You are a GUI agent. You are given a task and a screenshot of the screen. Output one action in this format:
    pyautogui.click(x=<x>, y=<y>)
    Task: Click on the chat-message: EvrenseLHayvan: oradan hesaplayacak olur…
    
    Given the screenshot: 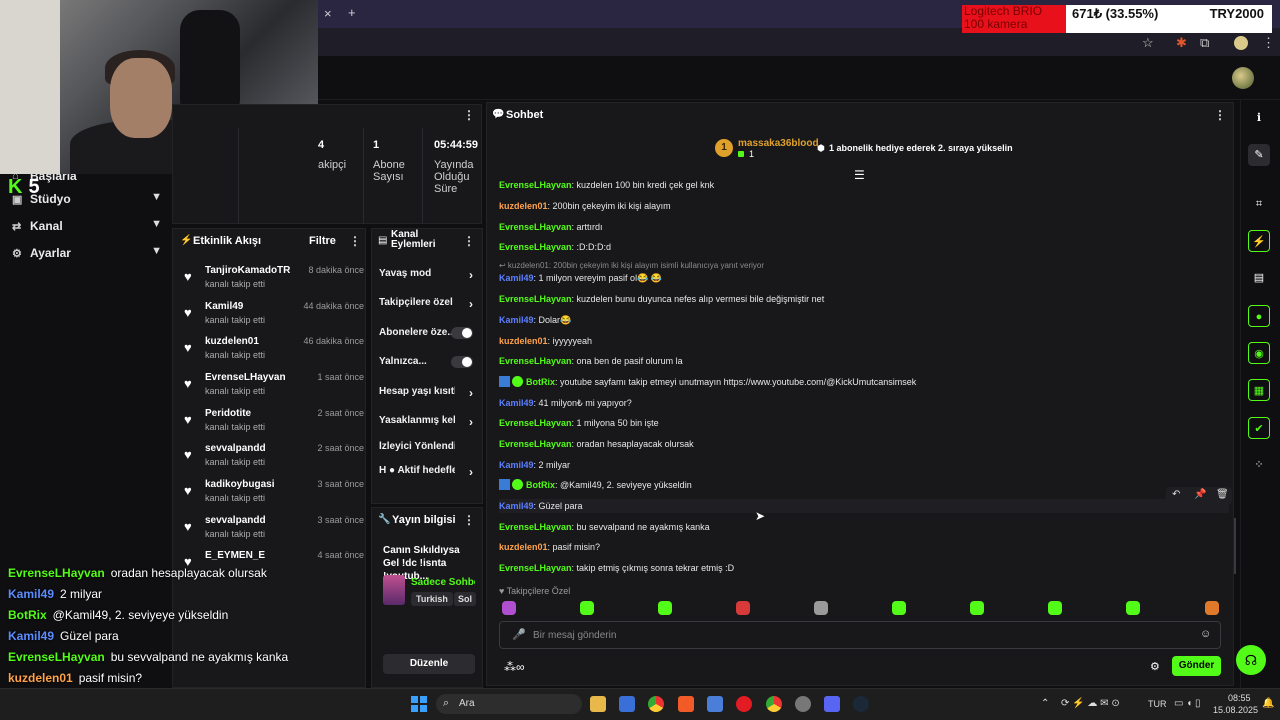 What is the action you would take?
    pyautogui.click(x=596, y=444)
    